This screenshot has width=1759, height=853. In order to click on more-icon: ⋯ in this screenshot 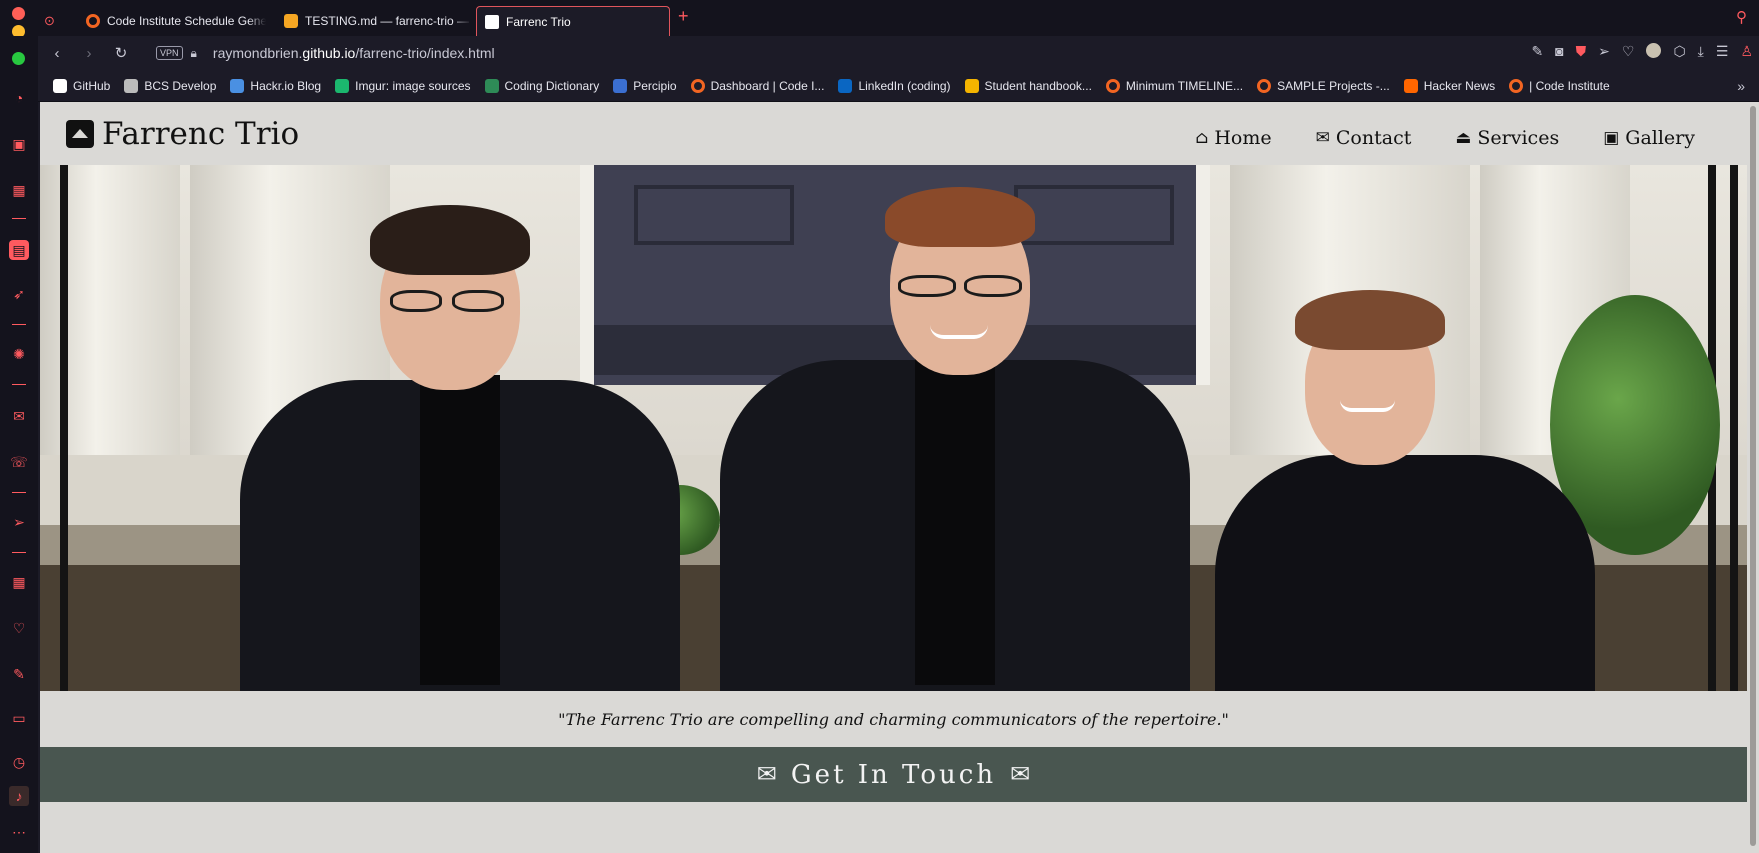, I will do `click(19, 832)`.